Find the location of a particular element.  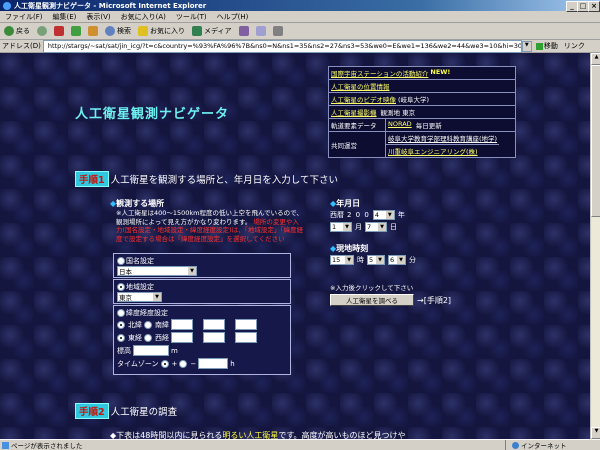

video-link: 人工衛星のビデオ映像 is located at coordinates (363, 99).